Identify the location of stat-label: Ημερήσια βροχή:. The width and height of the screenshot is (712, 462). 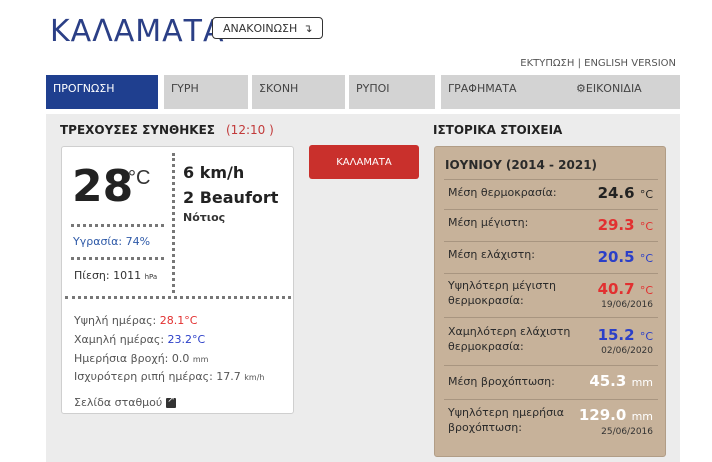
(121, 358).